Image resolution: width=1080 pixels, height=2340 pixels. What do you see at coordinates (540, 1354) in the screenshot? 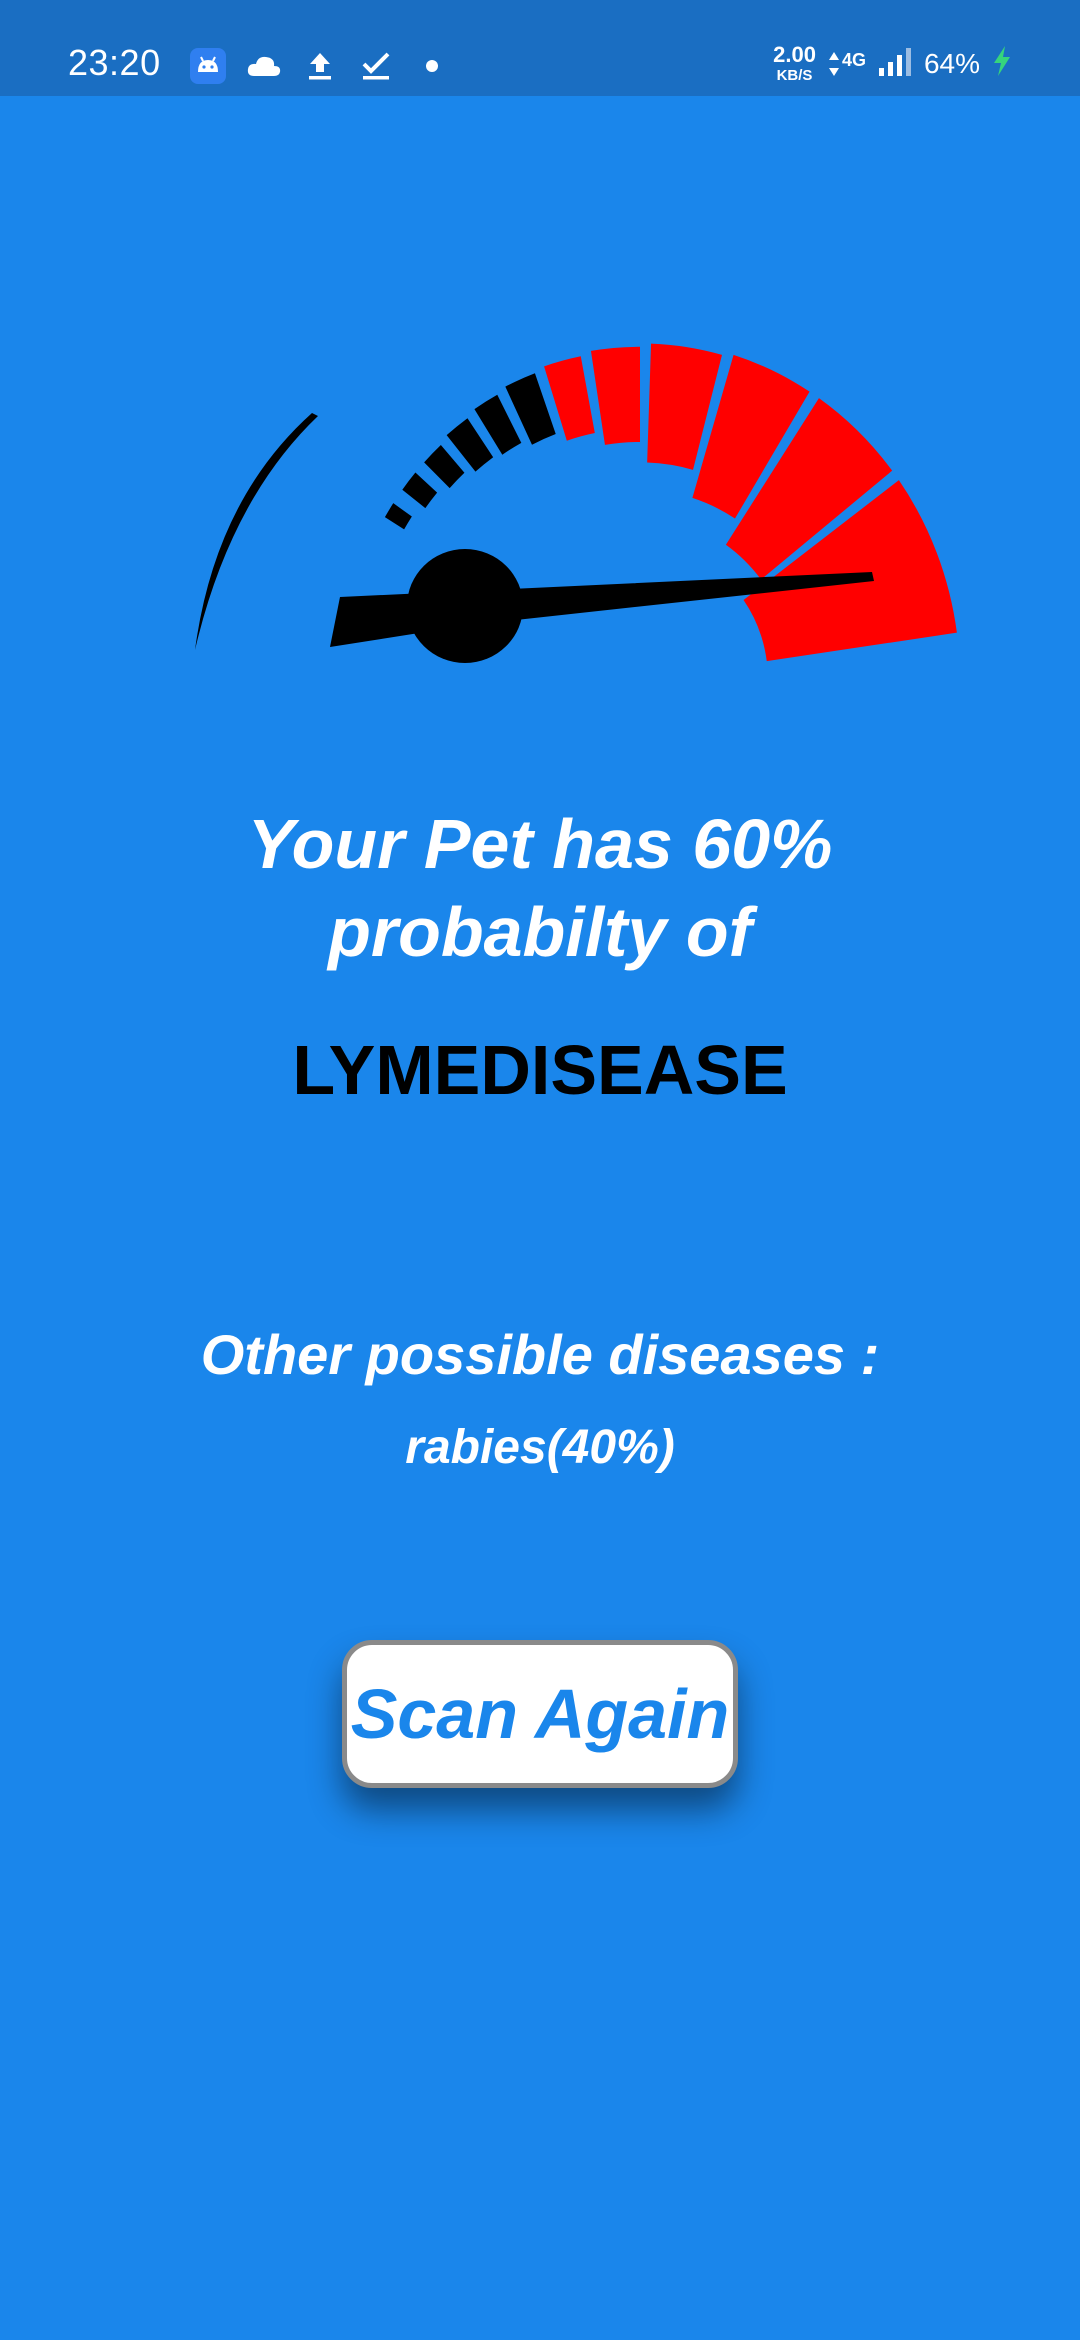
I see `other-diseases-label: Other possible diseases :` at bounding box center [540, 1354].